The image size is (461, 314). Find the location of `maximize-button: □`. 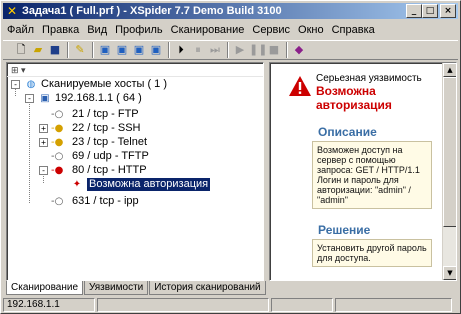

maximize-button: □ is located at coordinates (430, 11).